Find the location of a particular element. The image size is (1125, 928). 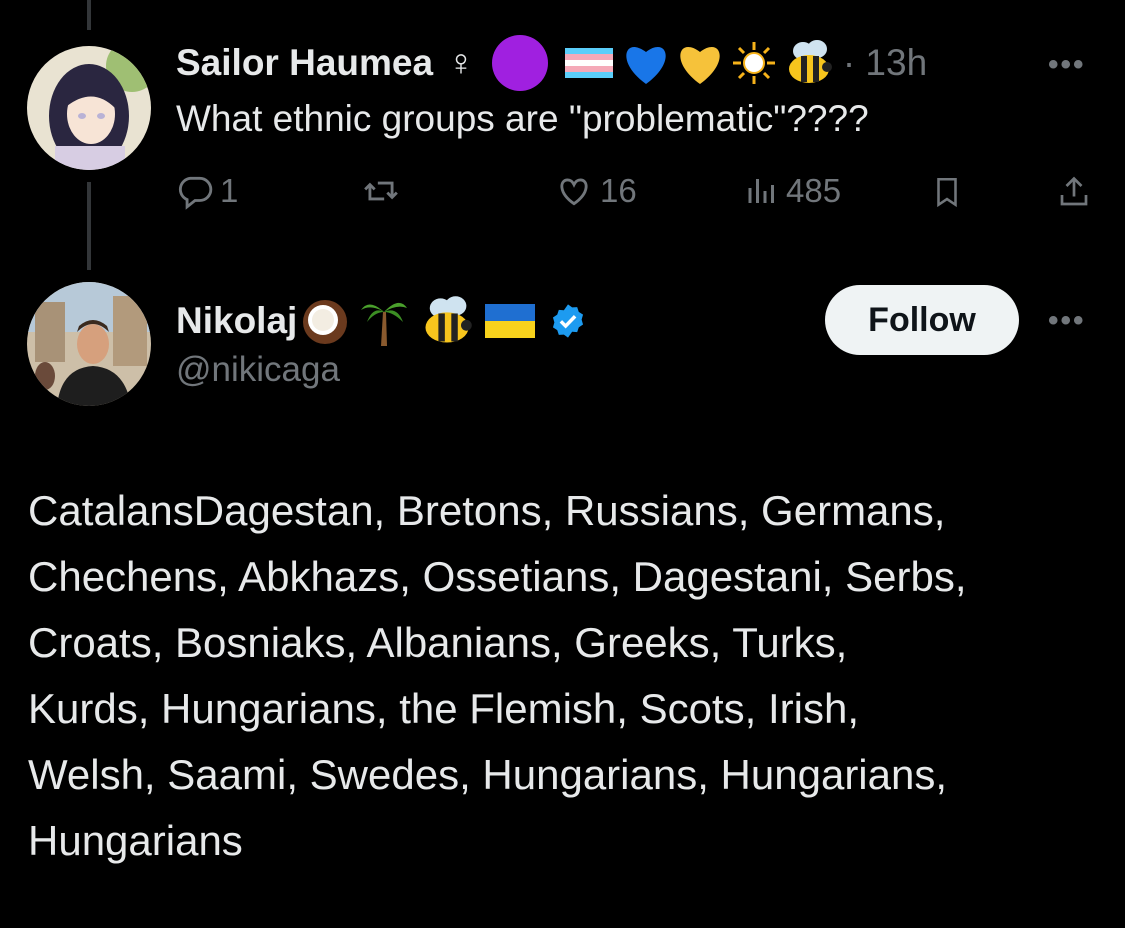

retweet-icon is located at coordinates (381, 191).